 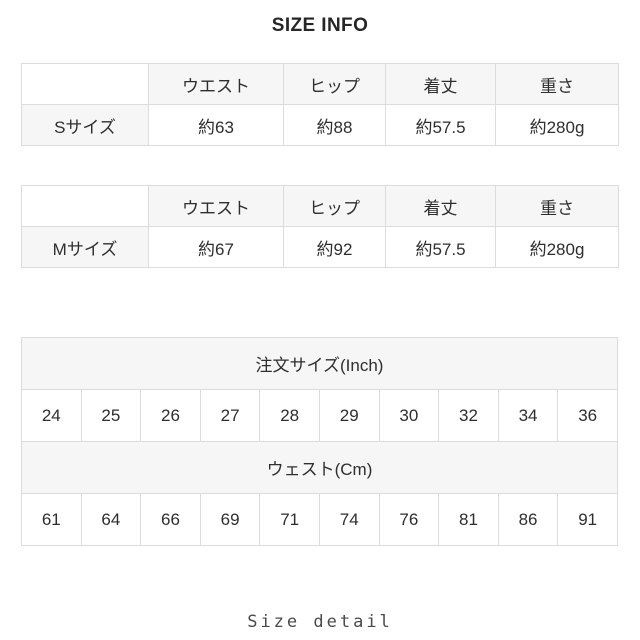 What do you see at coordinates (51, 415) in the screenshot?
I see `inch-value-cell: 24` at bounding box center [51, 415].